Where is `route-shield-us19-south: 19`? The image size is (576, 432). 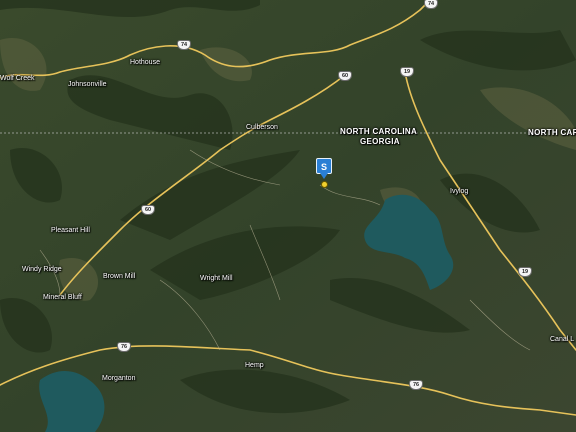
route-shield-us19-south: 19 is located at coordinates (525, 272).